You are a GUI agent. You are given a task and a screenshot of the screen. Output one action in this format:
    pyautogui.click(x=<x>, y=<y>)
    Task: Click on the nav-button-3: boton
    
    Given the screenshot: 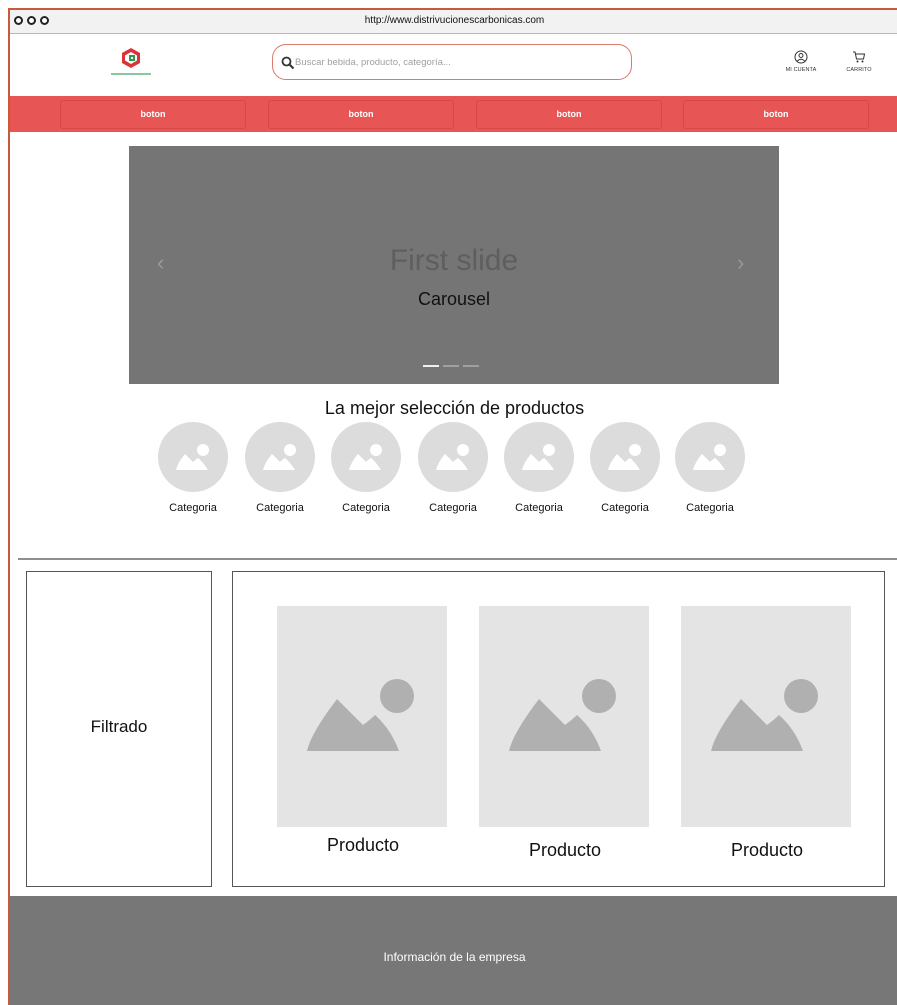 What is the action you would take?
    pyautogui.click(x=569, y=114)
    